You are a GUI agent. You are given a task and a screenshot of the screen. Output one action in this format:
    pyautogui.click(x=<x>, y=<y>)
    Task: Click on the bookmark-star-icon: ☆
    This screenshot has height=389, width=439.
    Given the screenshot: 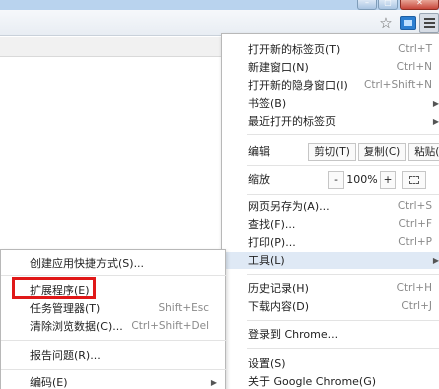 What is the action you would take?
    pyautogui.click(x=386, y=23)
    